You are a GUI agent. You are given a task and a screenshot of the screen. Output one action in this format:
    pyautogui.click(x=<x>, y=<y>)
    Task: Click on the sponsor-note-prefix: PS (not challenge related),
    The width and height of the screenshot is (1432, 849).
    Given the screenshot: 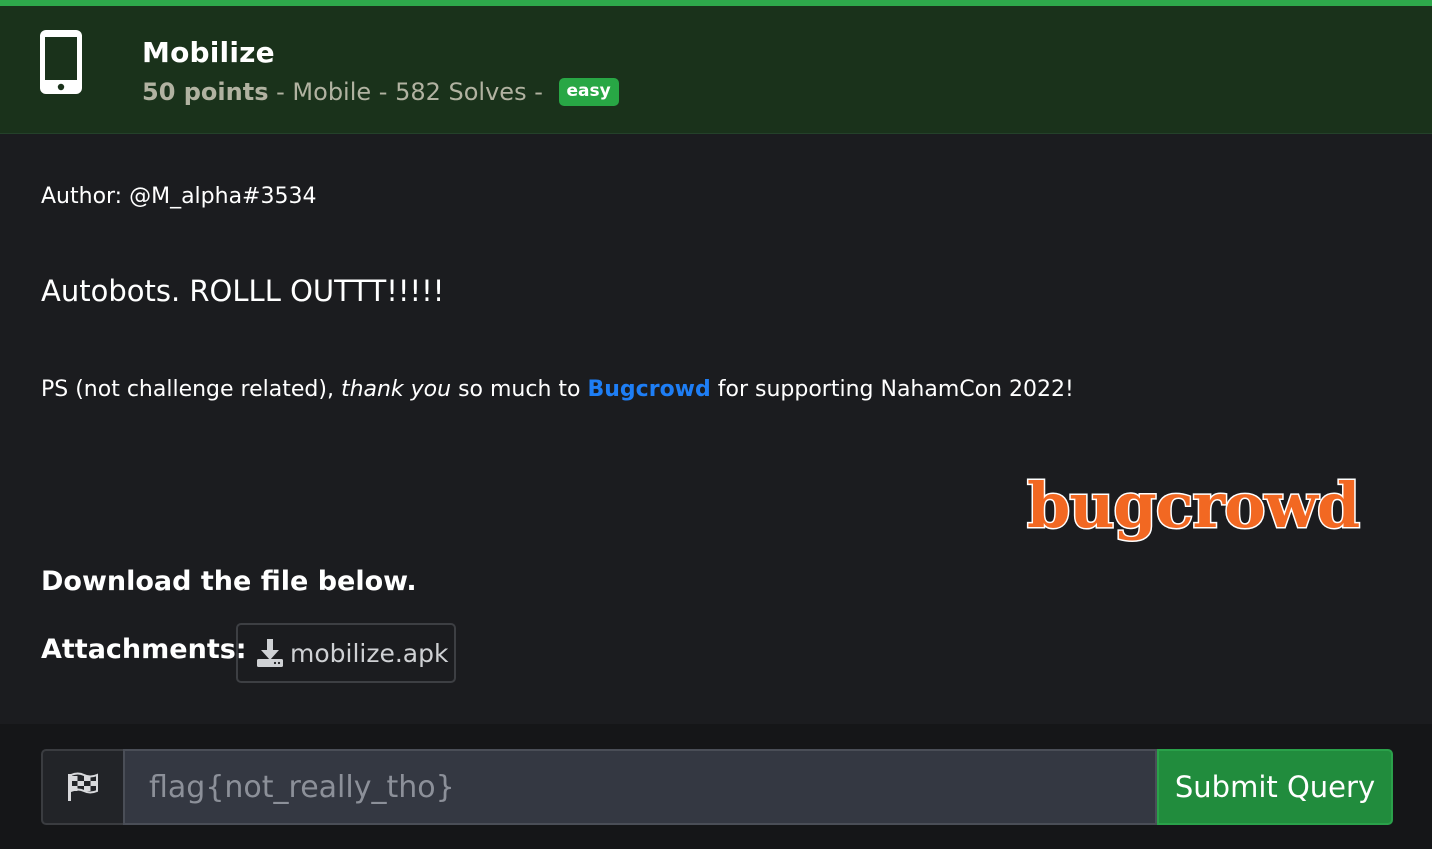 What is the action you would take?
    pyautogui.click(x=191, y=389)
    